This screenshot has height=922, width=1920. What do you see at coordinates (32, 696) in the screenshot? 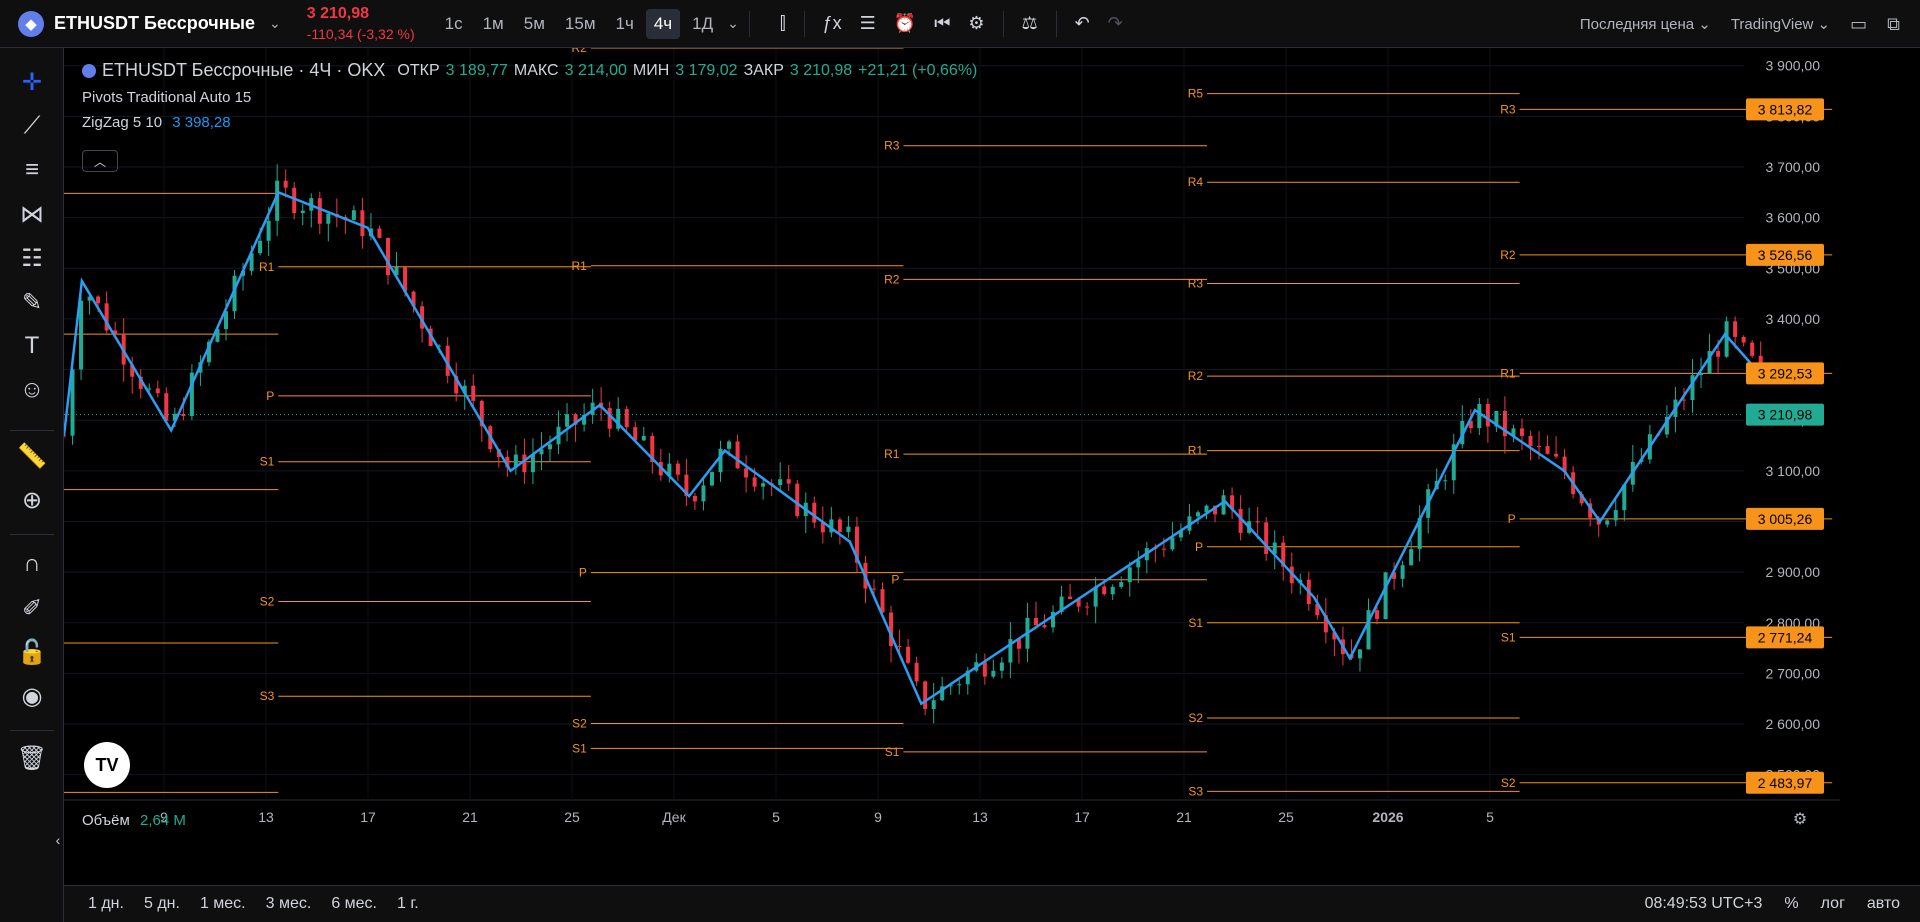
I see `visibility-icon: ◉` at bounding box center [32, 696].